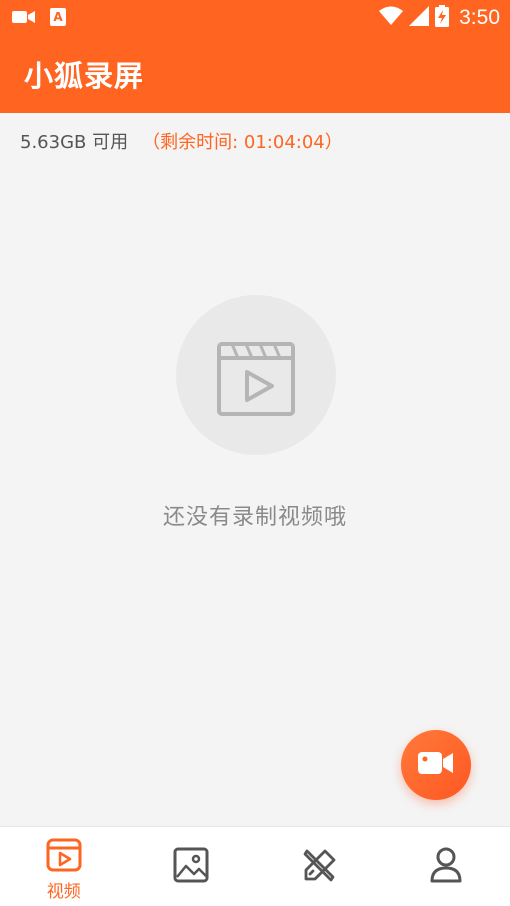 This screenshot has height=906, width=510. What do you see at coordinates (391, 18) in the screenshot?
I see `wifi-icon` at bounding box center [391, 18].